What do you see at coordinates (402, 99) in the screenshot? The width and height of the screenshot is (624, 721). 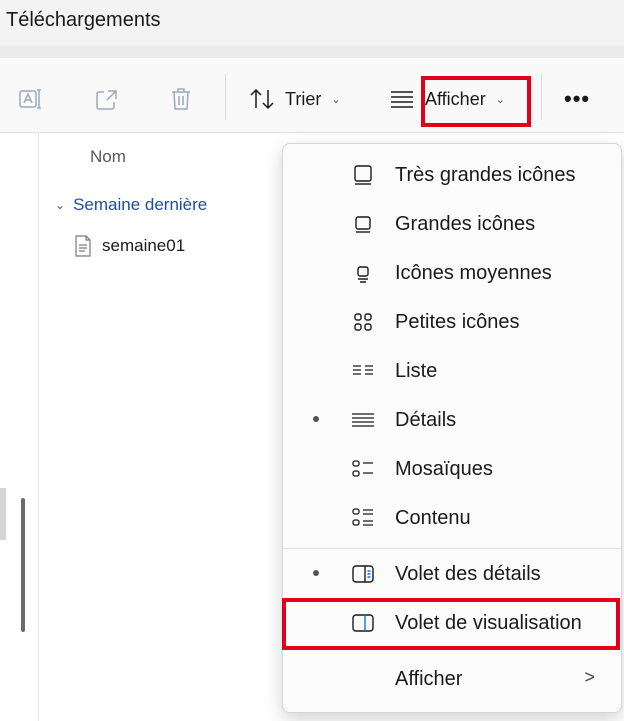 I see `details-view-icon` at bounding box center [402, 99].